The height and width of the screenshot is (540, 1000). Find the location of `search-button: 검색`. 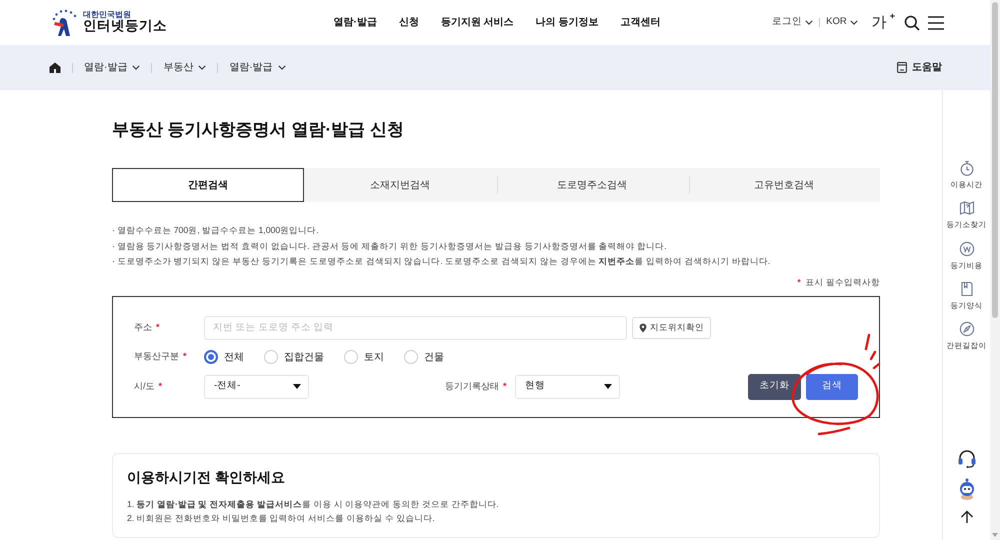

search-button: 검색 is located at coordinates (832, 387).